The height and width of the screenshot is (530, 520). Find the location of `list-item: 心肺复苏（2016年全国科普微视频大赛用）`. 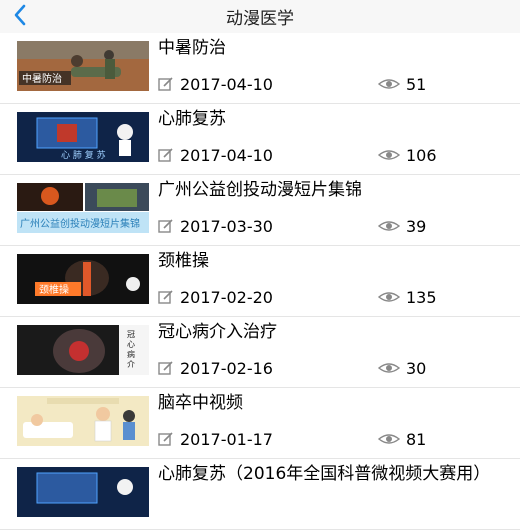

list-item: 心肺复苏（2016年全国科普微视频大赛用） is located at coordinates (260, 494).